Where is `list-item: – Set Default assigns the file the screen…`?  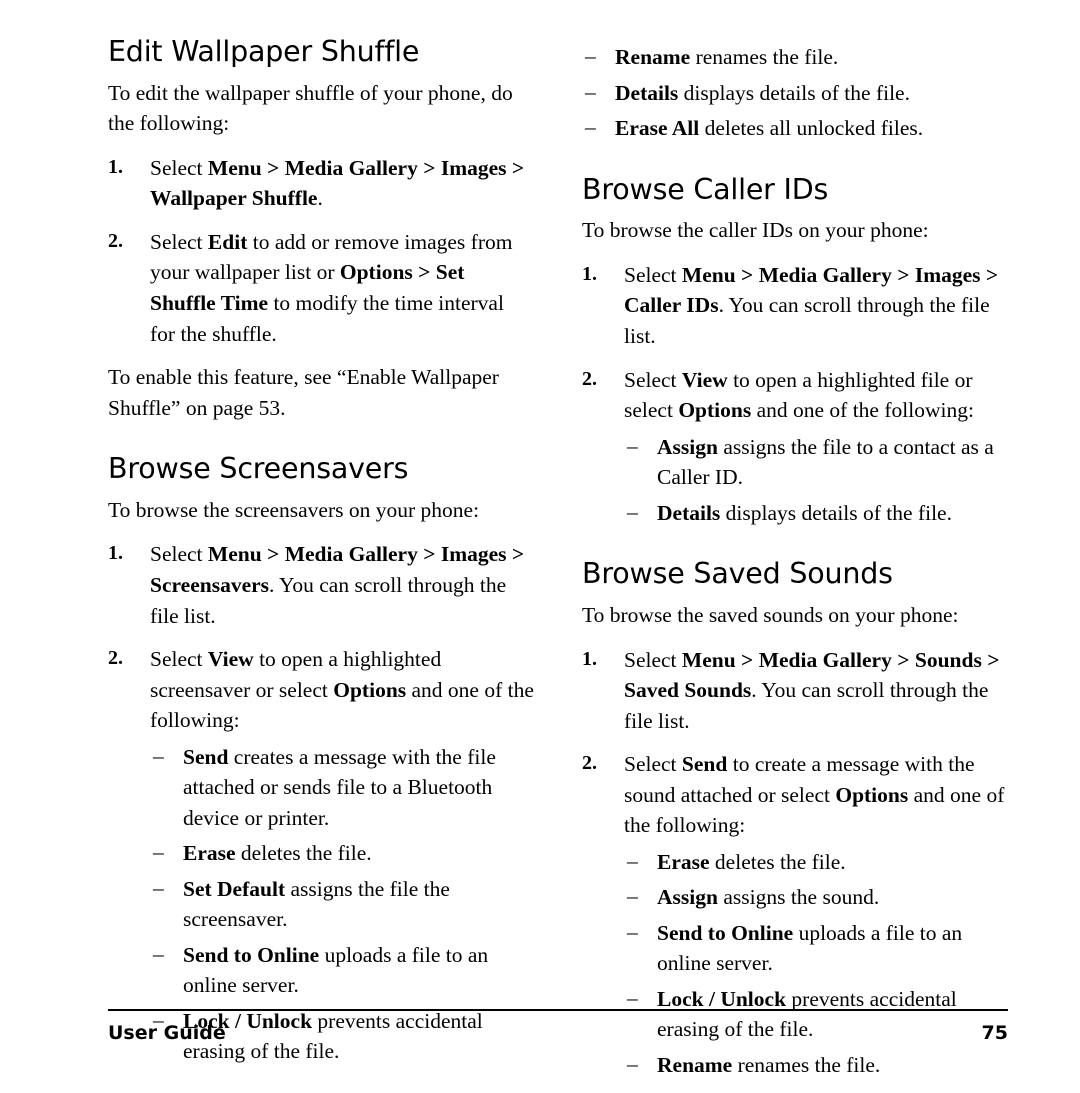 list-item: – Set Default assigns the file the screen… is located at coordinates (342, 904).